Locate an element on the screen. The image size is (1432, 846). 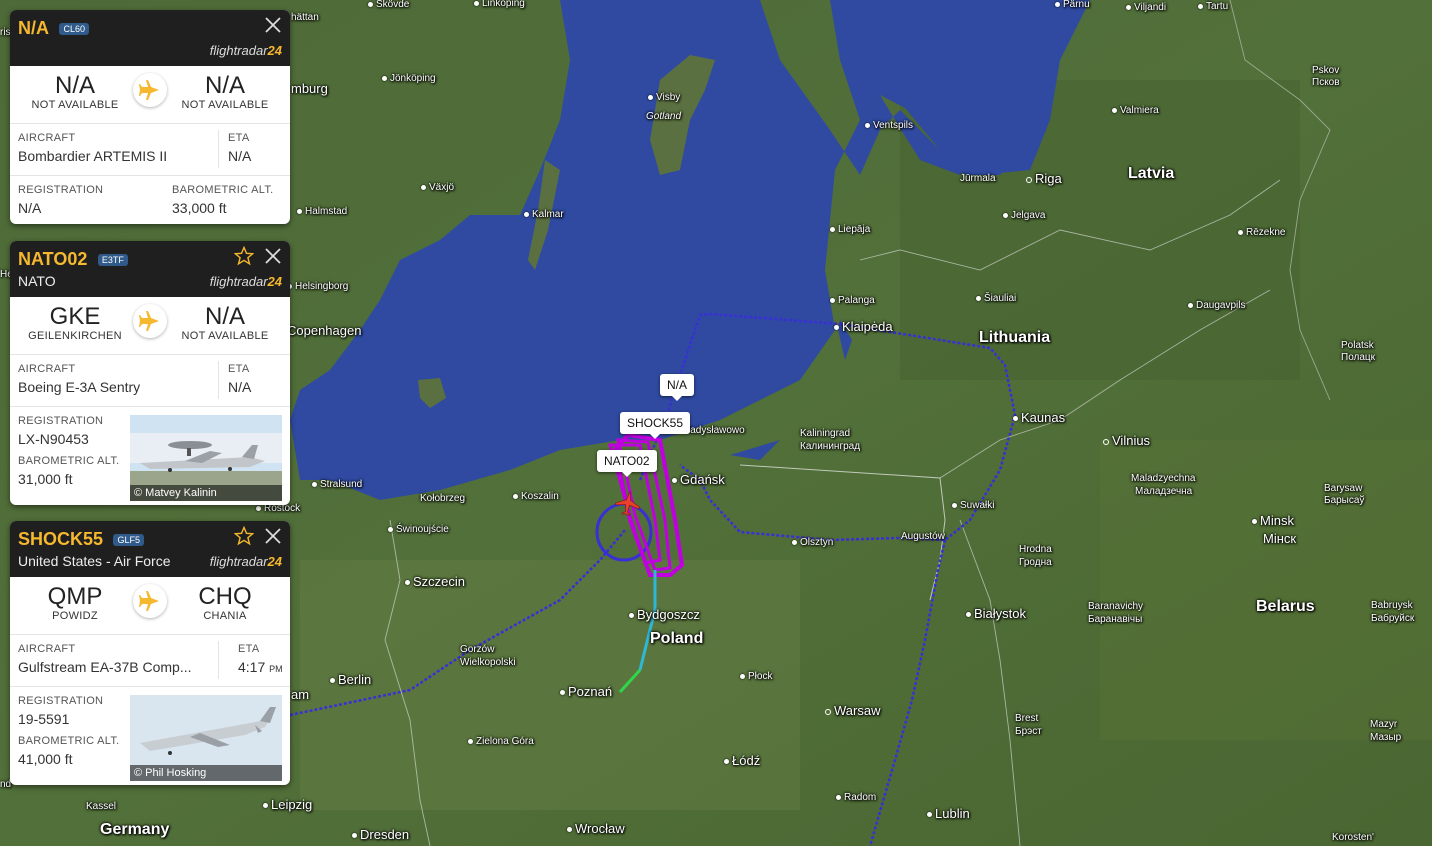
aircraft-eta-row: AIRCRAFT Boeing E-3A Sentry ETA N/A is located at coordinates (150, 381).